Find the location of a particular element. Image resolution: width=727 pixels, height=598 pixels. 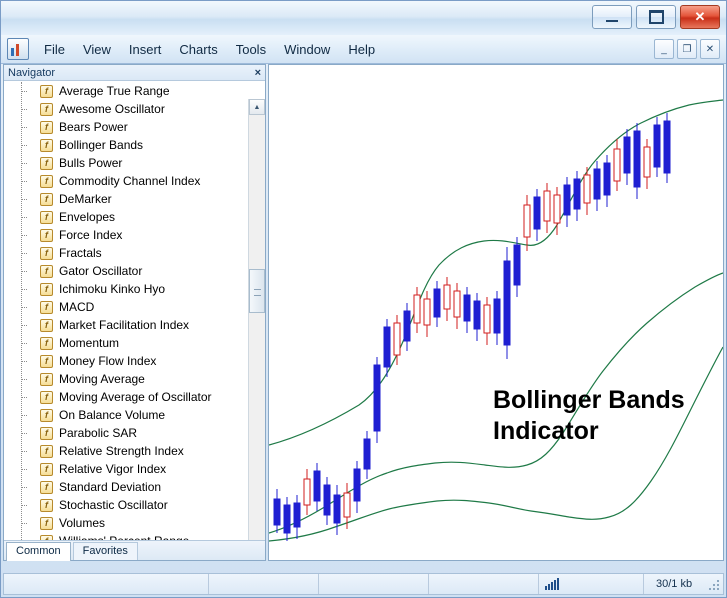

menu-file: File is located at coordinates (54, 49).